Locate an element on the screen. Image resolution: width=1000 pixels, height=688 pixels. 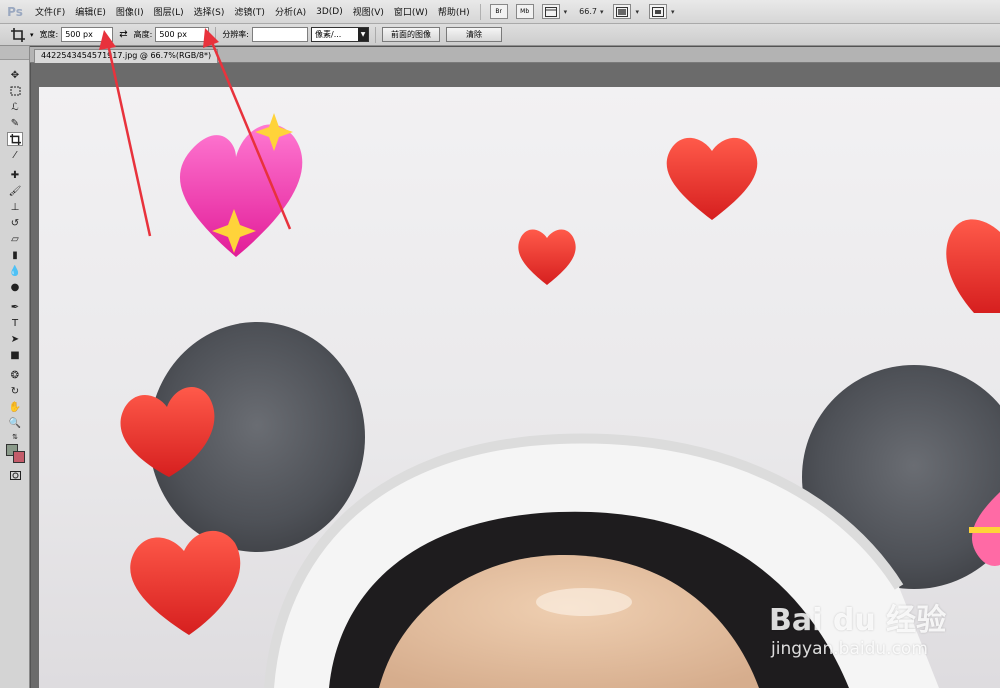
menu-image: 图像(I) is located at coordinates (130, 11).